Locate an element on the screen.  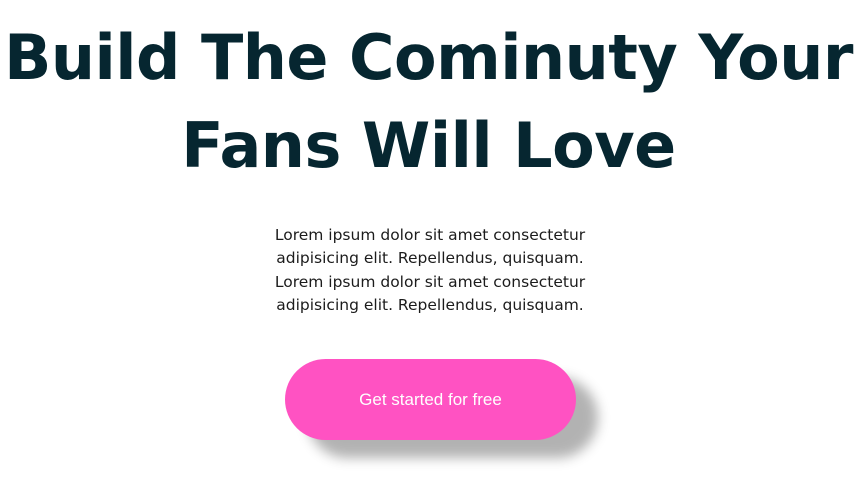
hero-headline-line-1: Build The Cominuty Your is located at coordinates (428, 57).